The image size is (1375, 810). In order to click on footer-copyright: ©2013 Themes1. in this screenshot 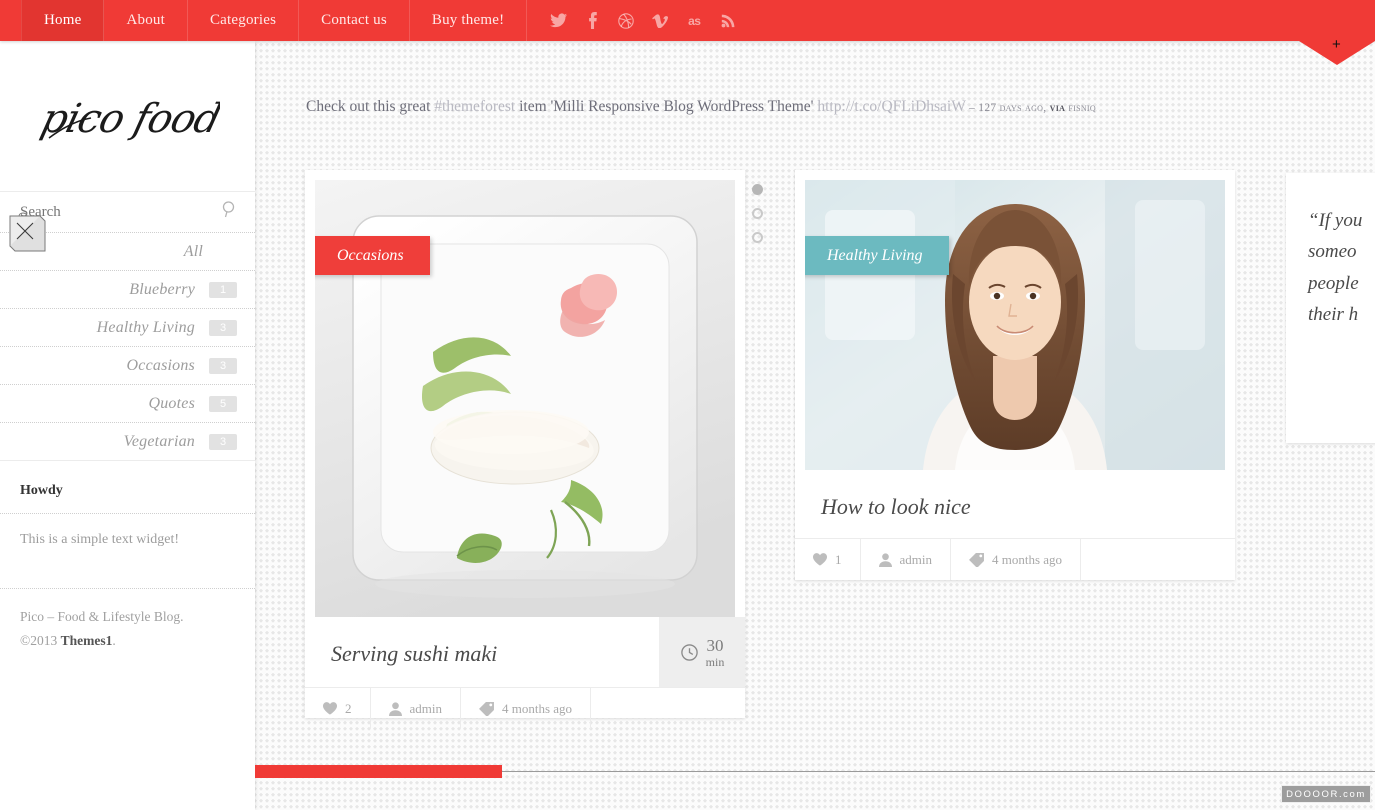, I will do `click(127, 641)`.